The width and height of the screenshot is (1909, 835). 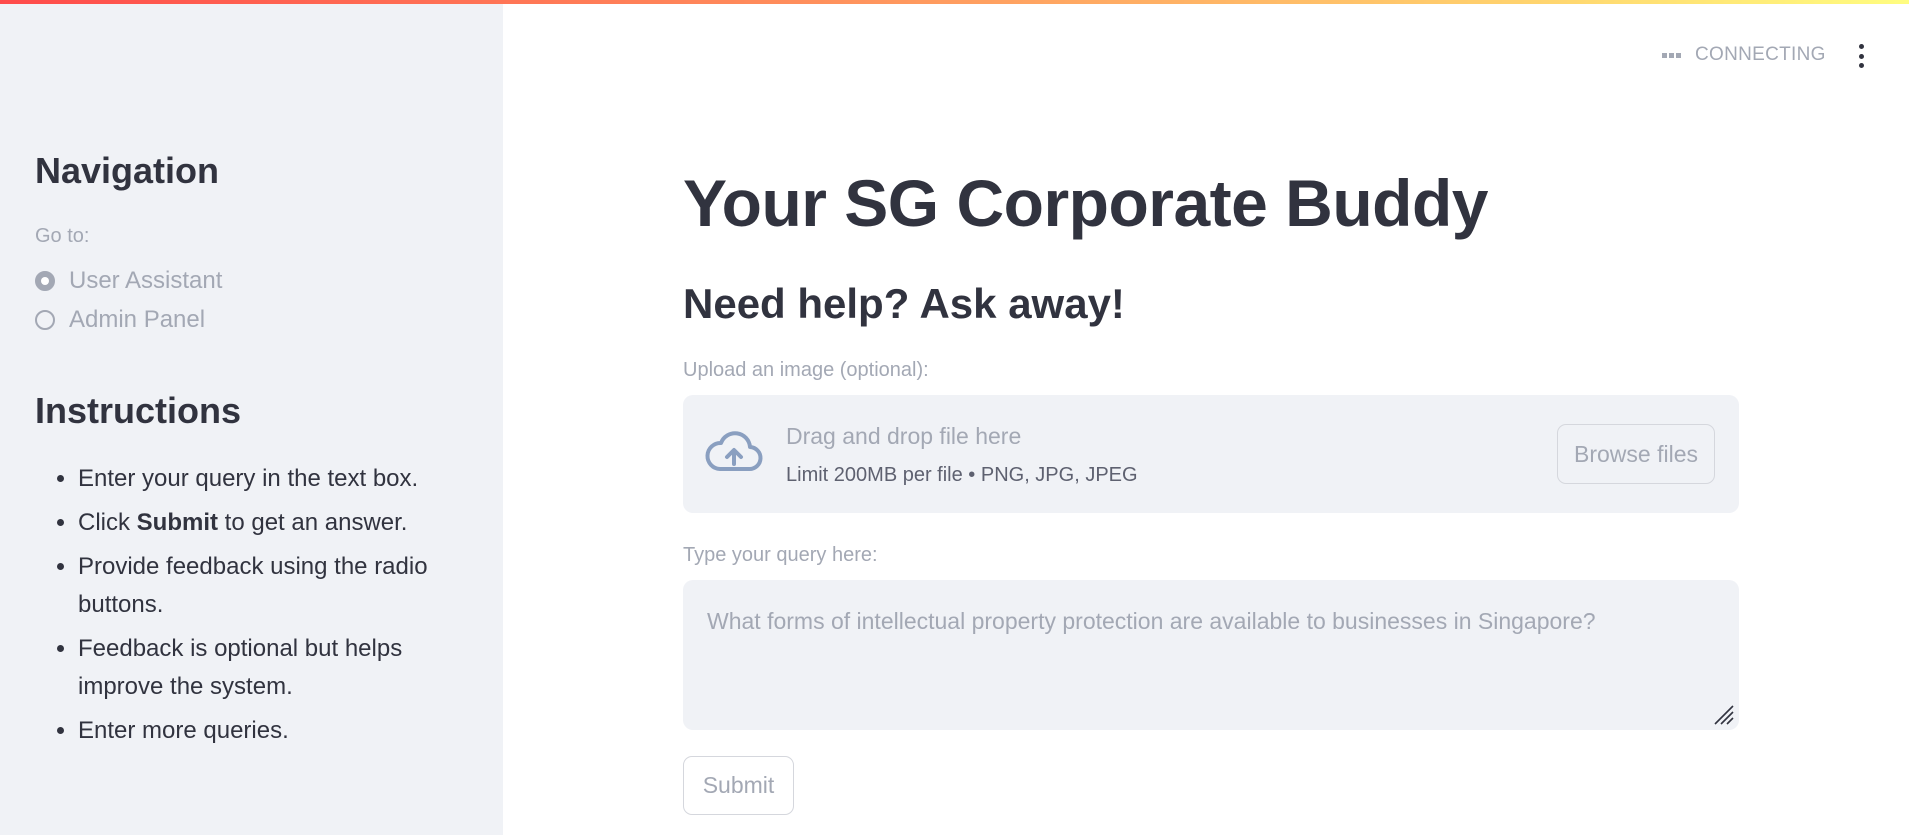 What do you see at coordinates (904, 303) in the screenshot?
I see `page-subtitle: Need help? Ask away!` at bounding box center [904, 303].